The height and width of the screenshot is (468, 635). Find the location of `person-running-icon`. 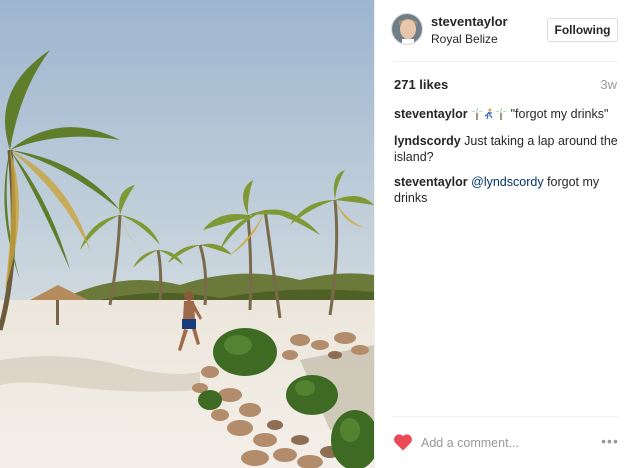

person-running-icon is located at coordinates (489, 116).